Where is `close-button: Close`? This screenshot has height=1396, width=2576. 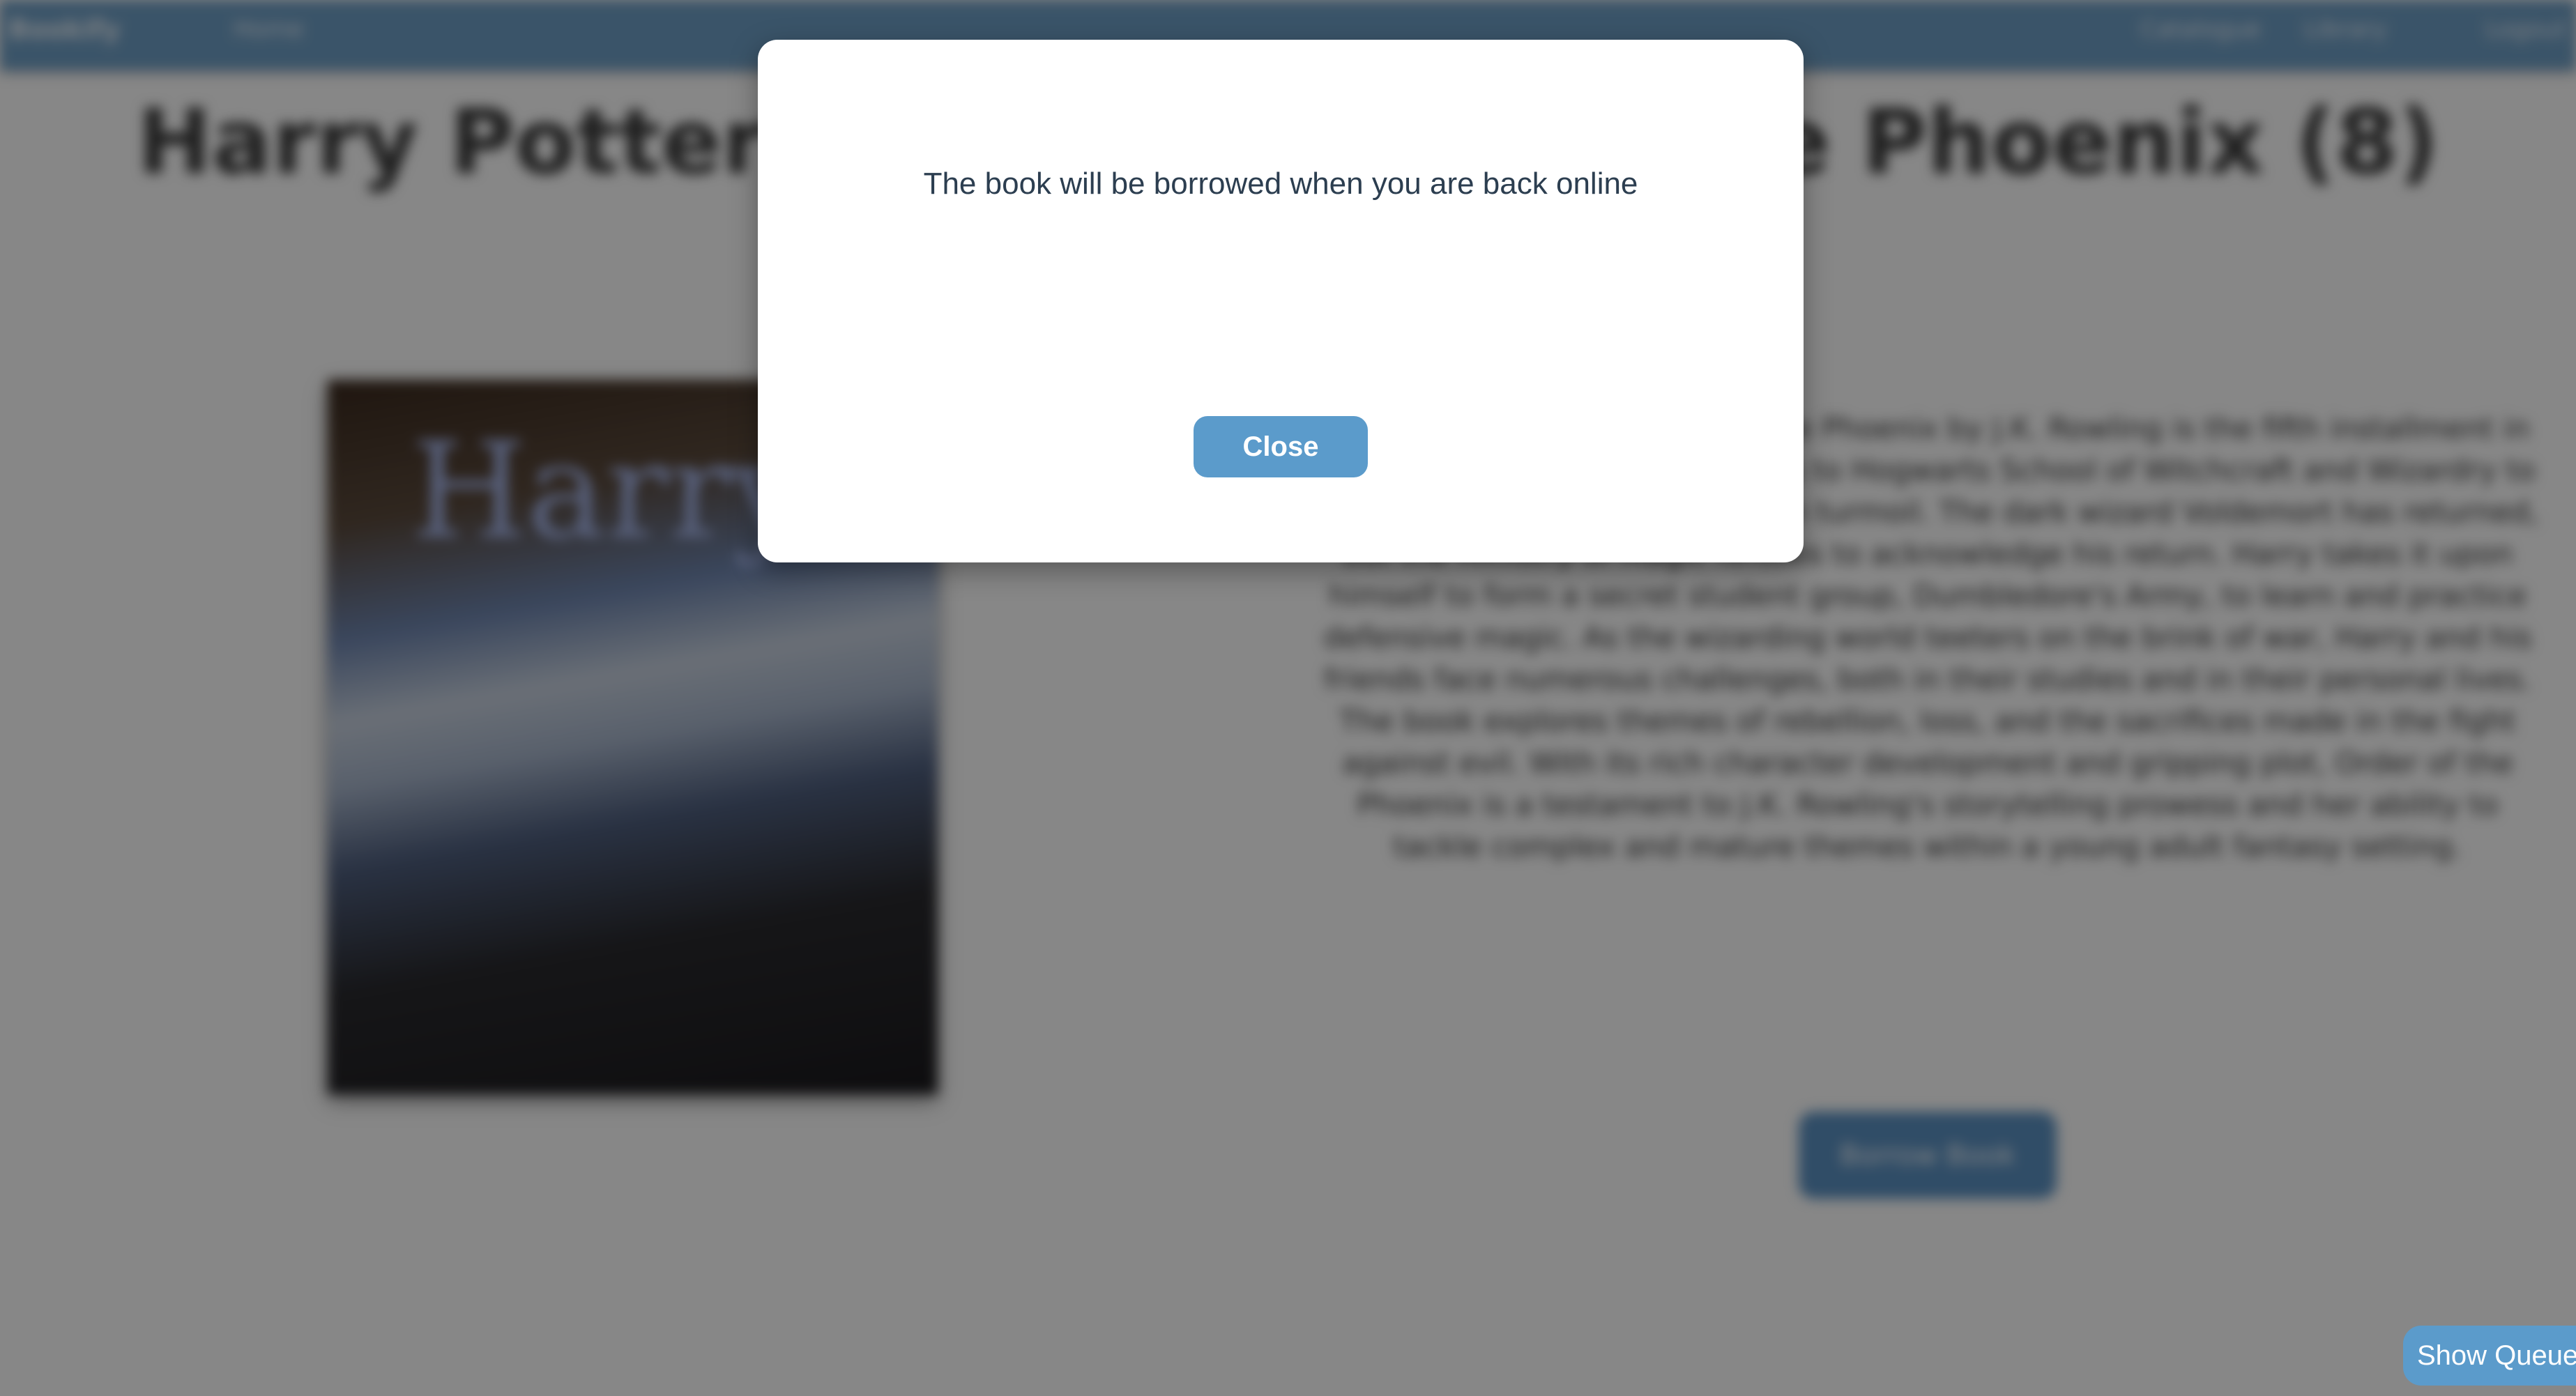
close-button: Close is located at coordinates (1281, 446).